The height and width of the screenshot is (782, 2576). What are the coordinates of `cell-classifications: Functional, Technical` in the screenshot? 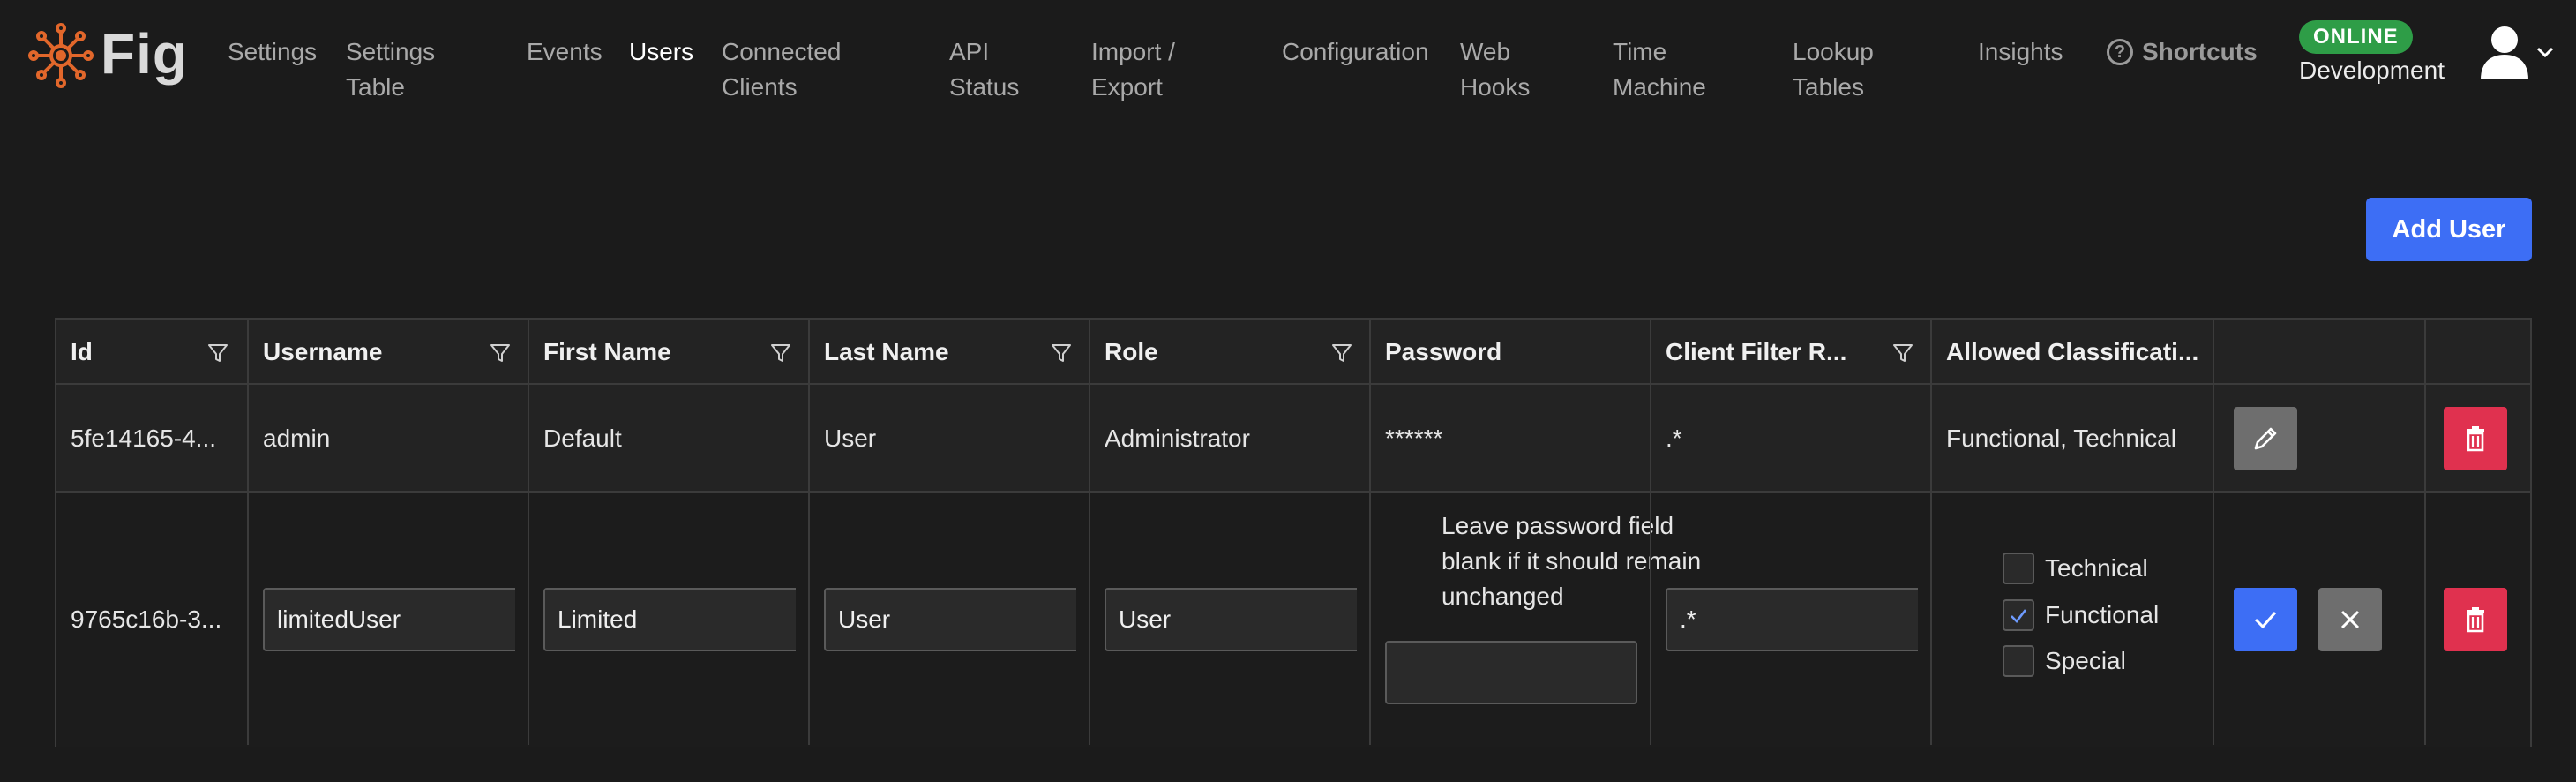 It's located at (2061, 438).